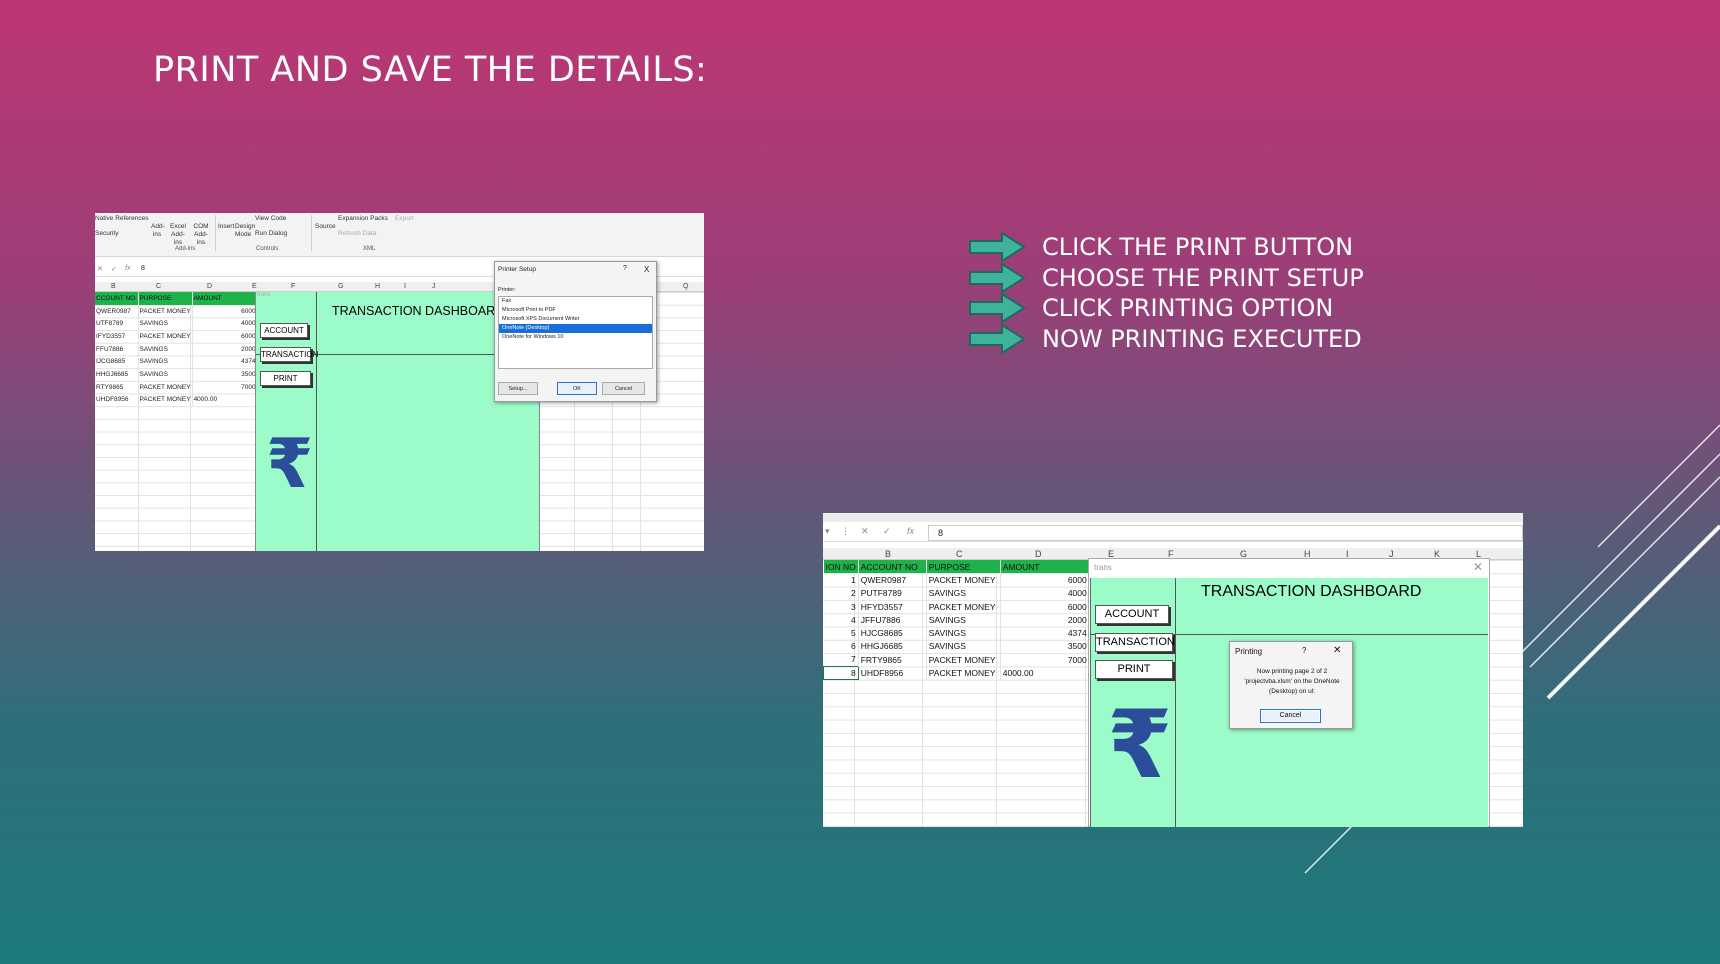 This screenshot has width=1720, height=964. Describe the element at coordinates (841, 606) in the screenshot. I see `table-cell: 3` at that location.